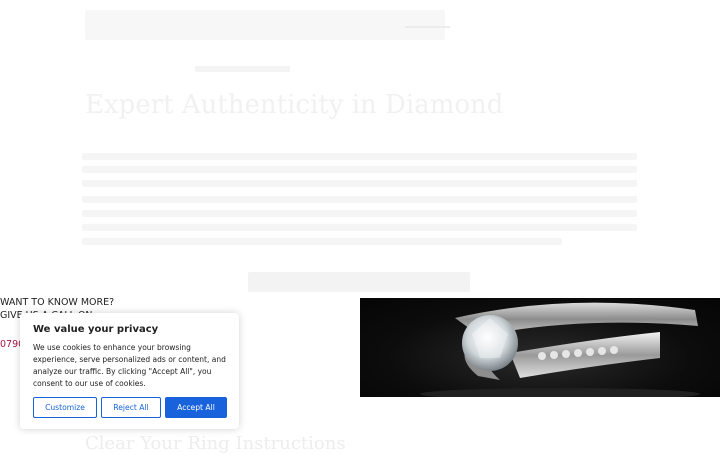 Image resolution: width=720 pixels, height=454 pixels. I want to click on header-underline, so click(427, 27).